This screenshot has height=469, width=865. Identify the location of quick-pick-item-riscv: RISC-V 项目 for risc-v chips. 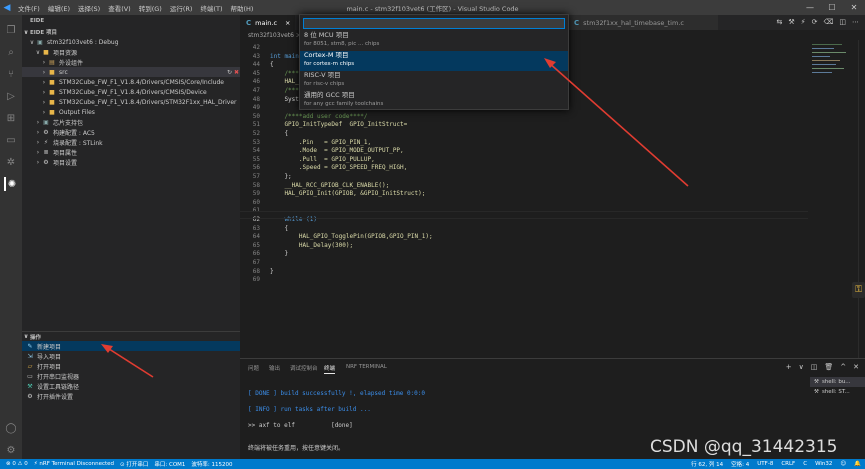
(434, 81).